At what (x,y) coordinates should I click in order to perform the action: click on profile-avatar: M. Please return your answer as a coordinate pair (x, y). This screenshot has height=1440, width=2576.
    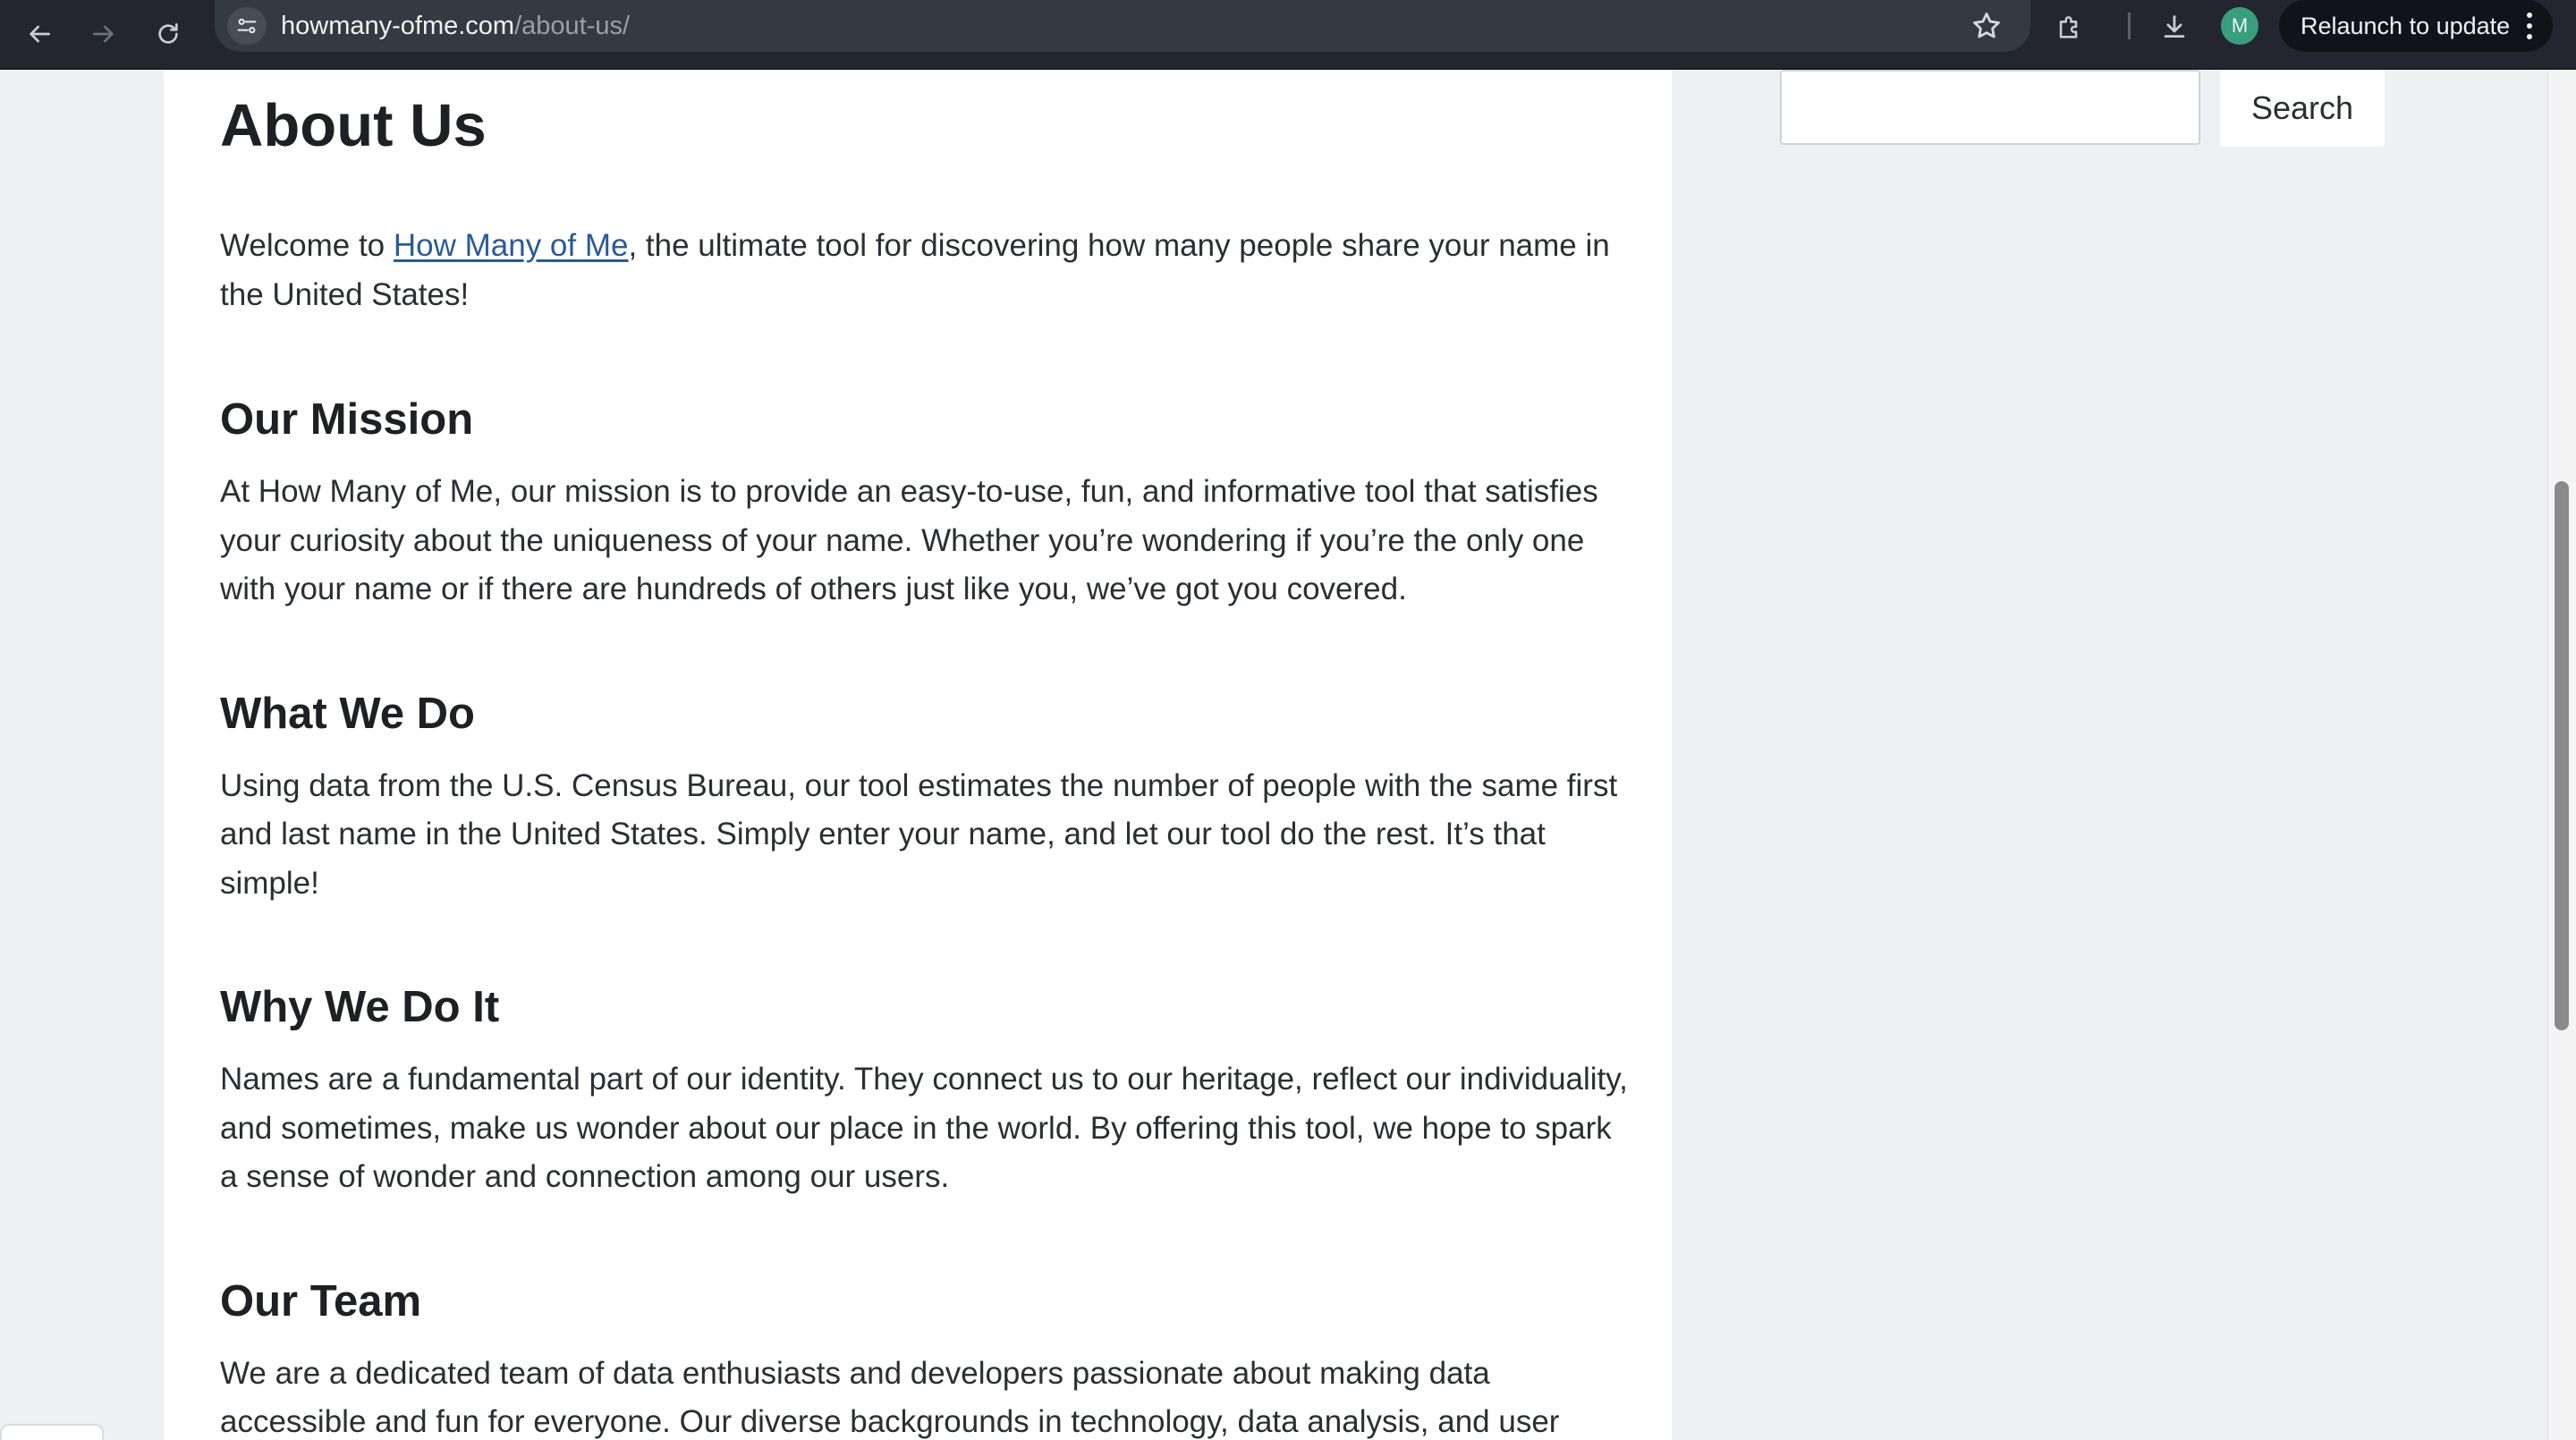
    Looking at the image, I should click on (2239, 26).